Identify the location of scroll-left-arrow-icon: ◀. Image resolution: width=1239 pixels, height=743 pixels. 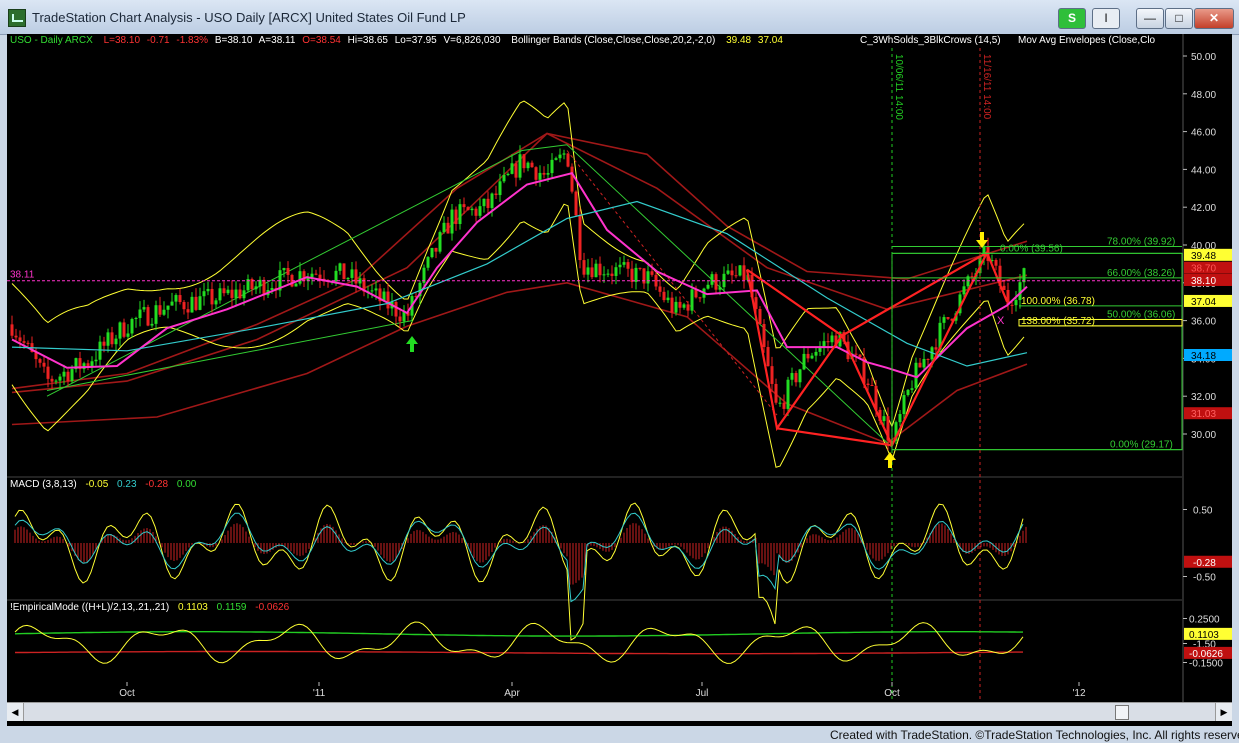
(15, 712).